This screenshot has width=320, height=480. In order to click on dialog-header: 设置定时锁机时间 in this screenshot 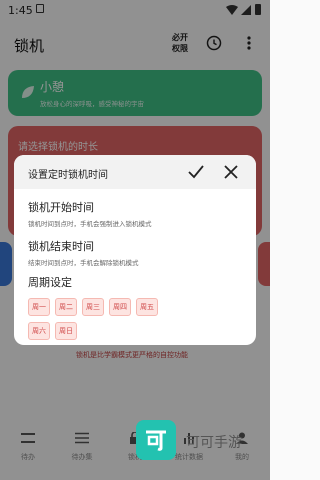, I will do `click(135, 172)`.